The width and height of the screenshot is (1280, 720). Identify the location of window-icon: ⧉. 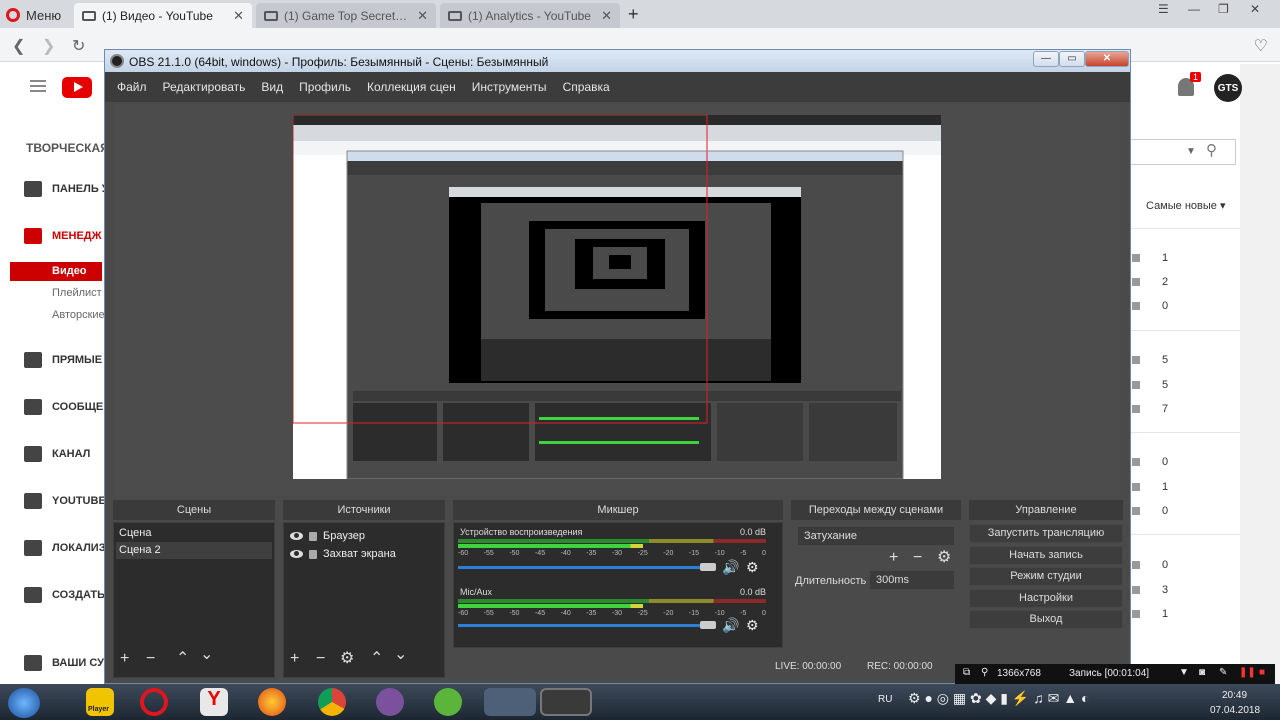
(966, 672).